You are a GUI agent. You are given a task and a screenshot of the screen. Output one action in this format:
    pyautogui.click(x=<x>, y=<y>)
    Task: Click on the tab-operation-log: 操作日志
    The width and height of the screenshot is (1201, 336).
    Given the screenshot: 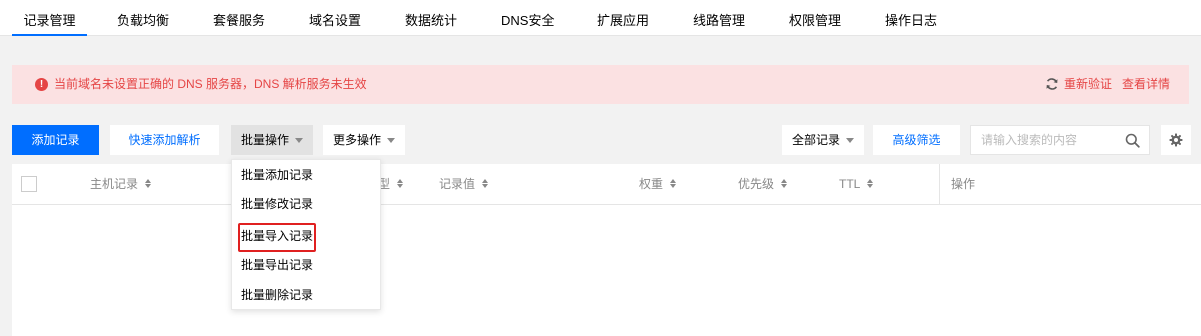 What is the action you would take?
    pyautogui.click(x=911, y=18)
    